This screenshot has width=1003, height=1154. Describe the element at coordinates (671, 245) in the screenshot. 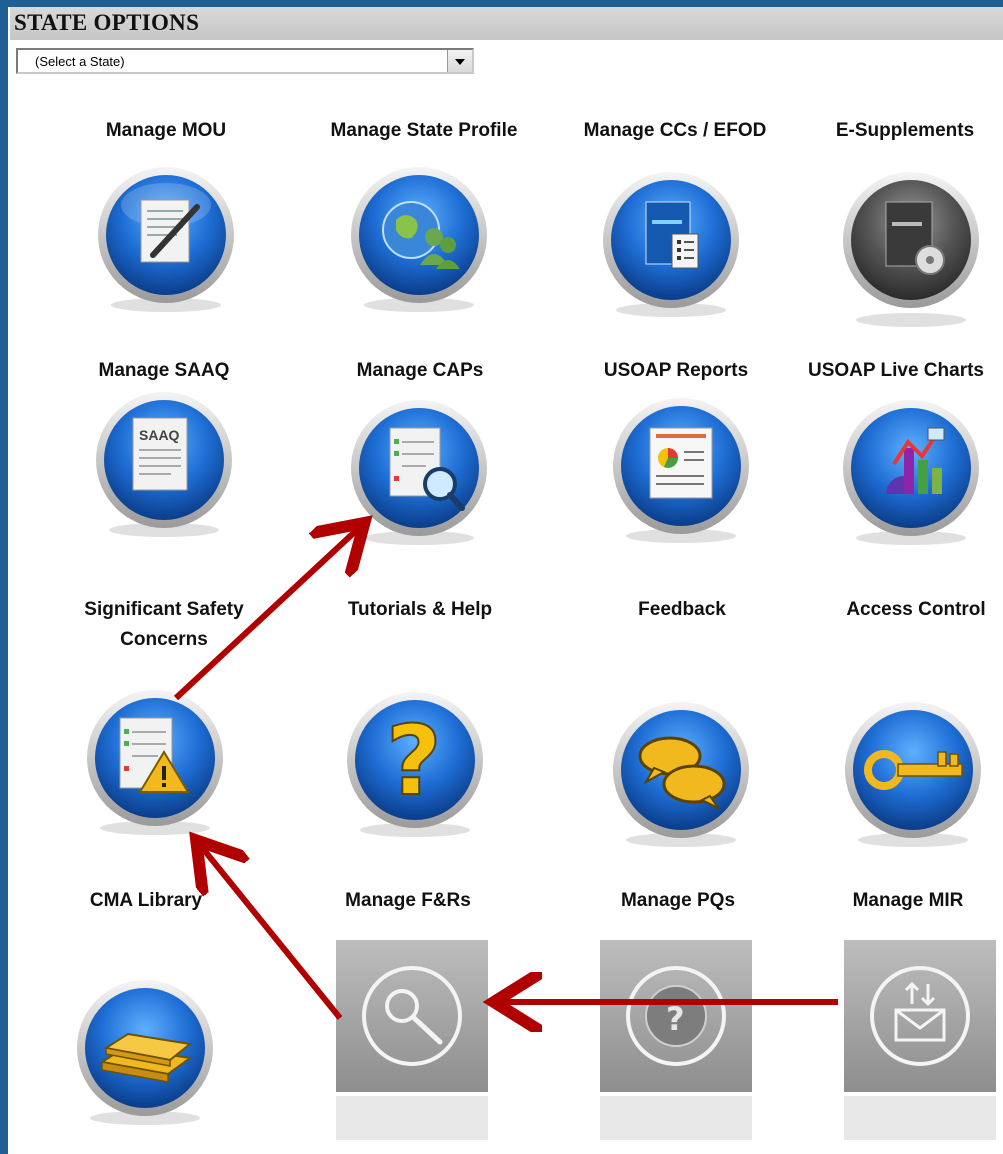

I see `book-checklist-icon` at that location.